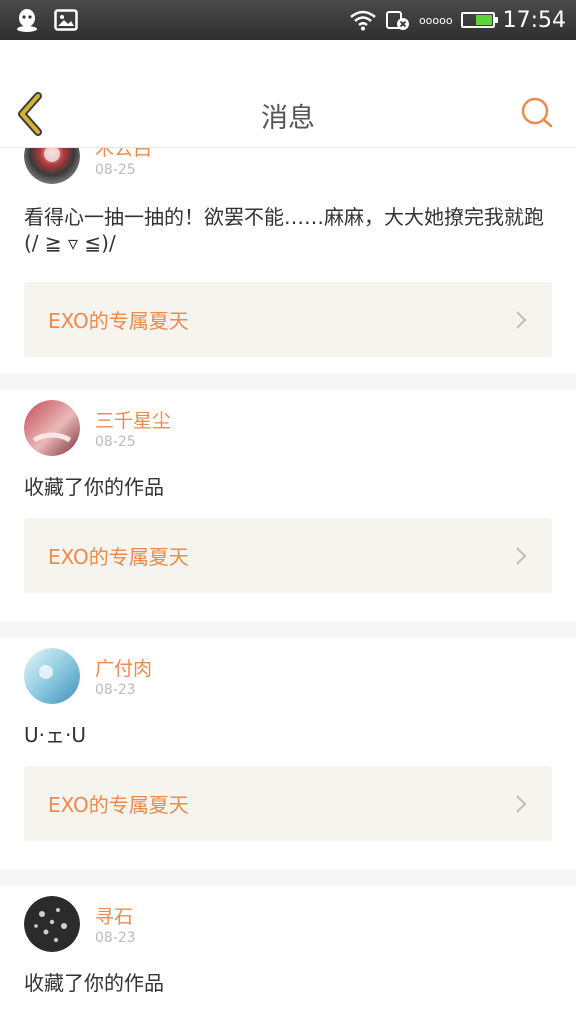 The width and height of the screenshot is (576, 1024). What do you see at coordinates (66, 20) in the screenshot?
I see `image-notification-icon` at bounding box center [66, 20].